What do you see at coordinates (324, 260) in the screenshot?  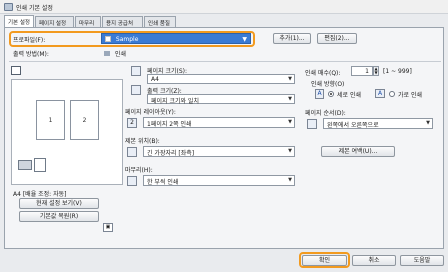 I see `ok-button: 확인` at bounding box center [324, 260].